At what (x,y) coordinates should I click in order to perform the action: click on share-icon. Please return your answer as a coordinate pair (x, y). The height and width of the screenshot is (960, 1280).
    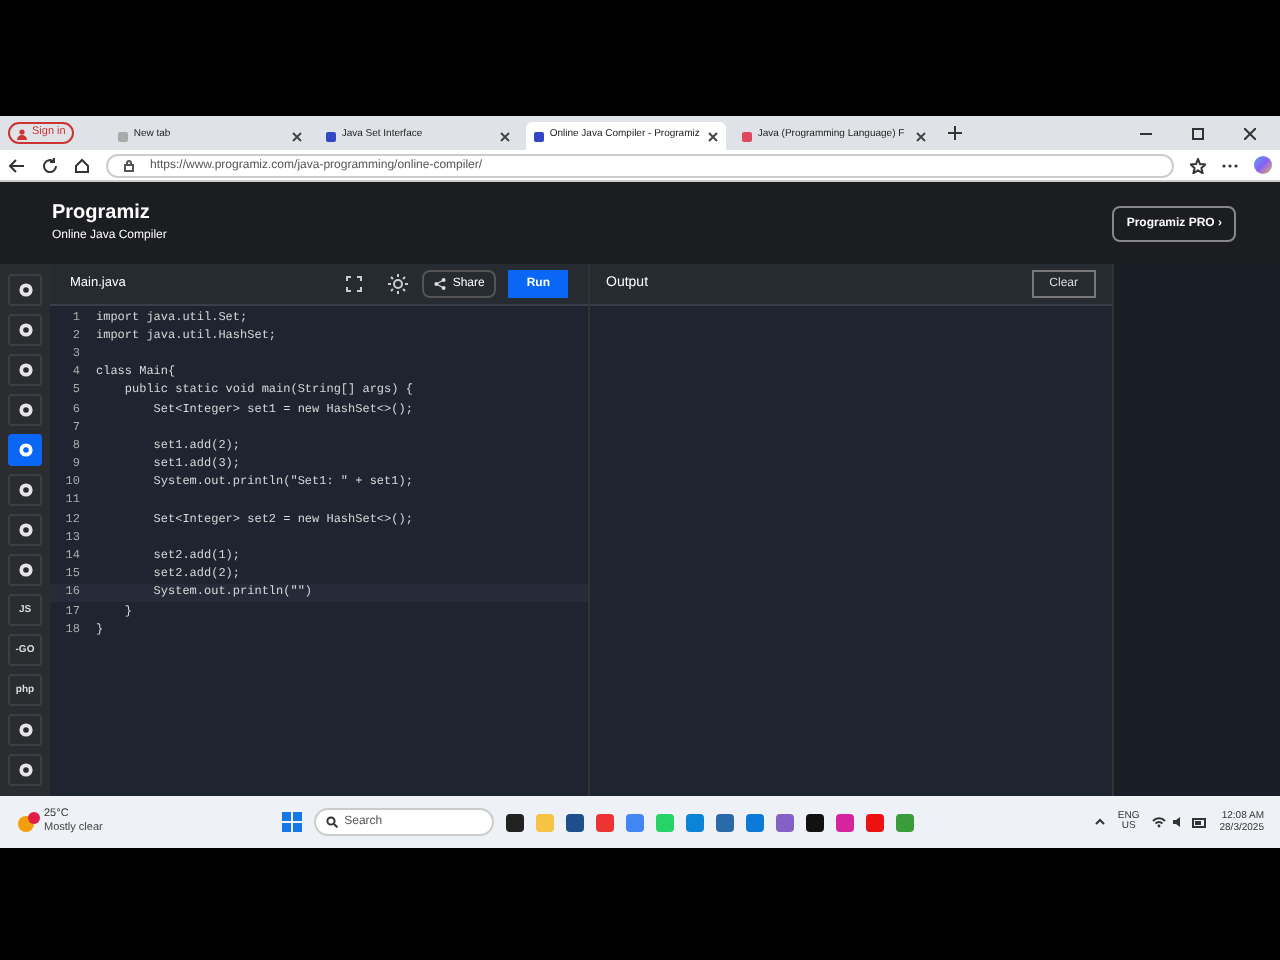
    Looking at the image, I should click on (440, 284).